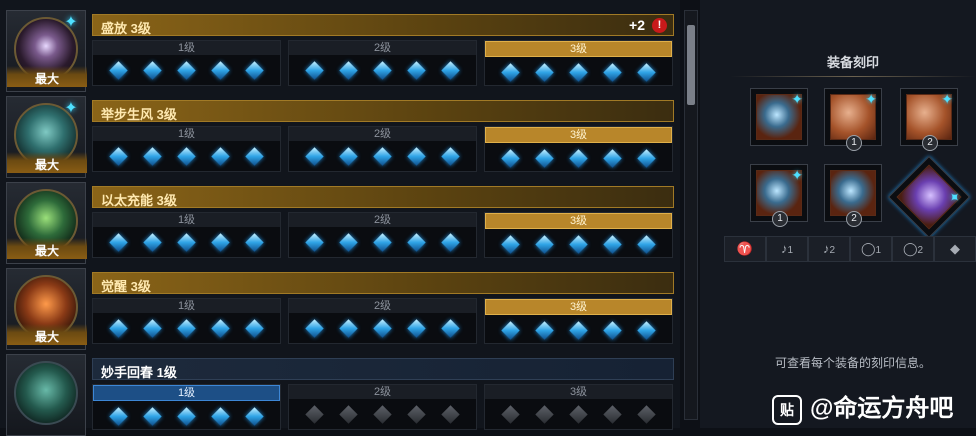 The height and width of the screenshot is (436, 976). What do you see at coordinates (832, 250) in the screenshot?
I see `tab-number: 2` at bounding box center [832, 250].